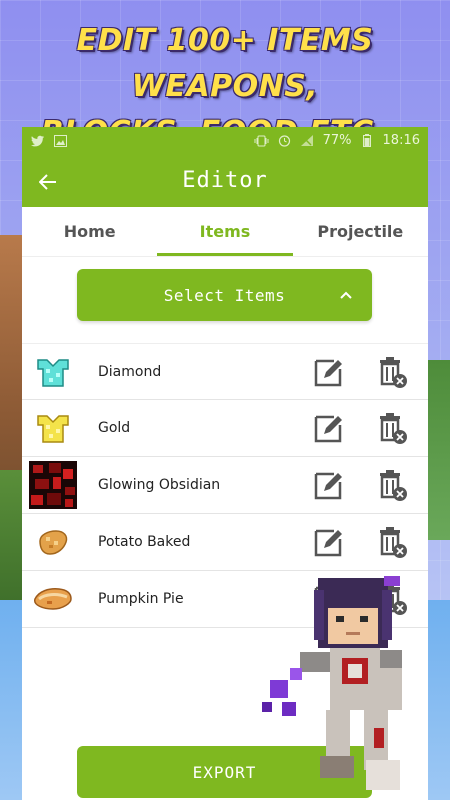  I want to click on no-signal-icon, so click(307, 140).